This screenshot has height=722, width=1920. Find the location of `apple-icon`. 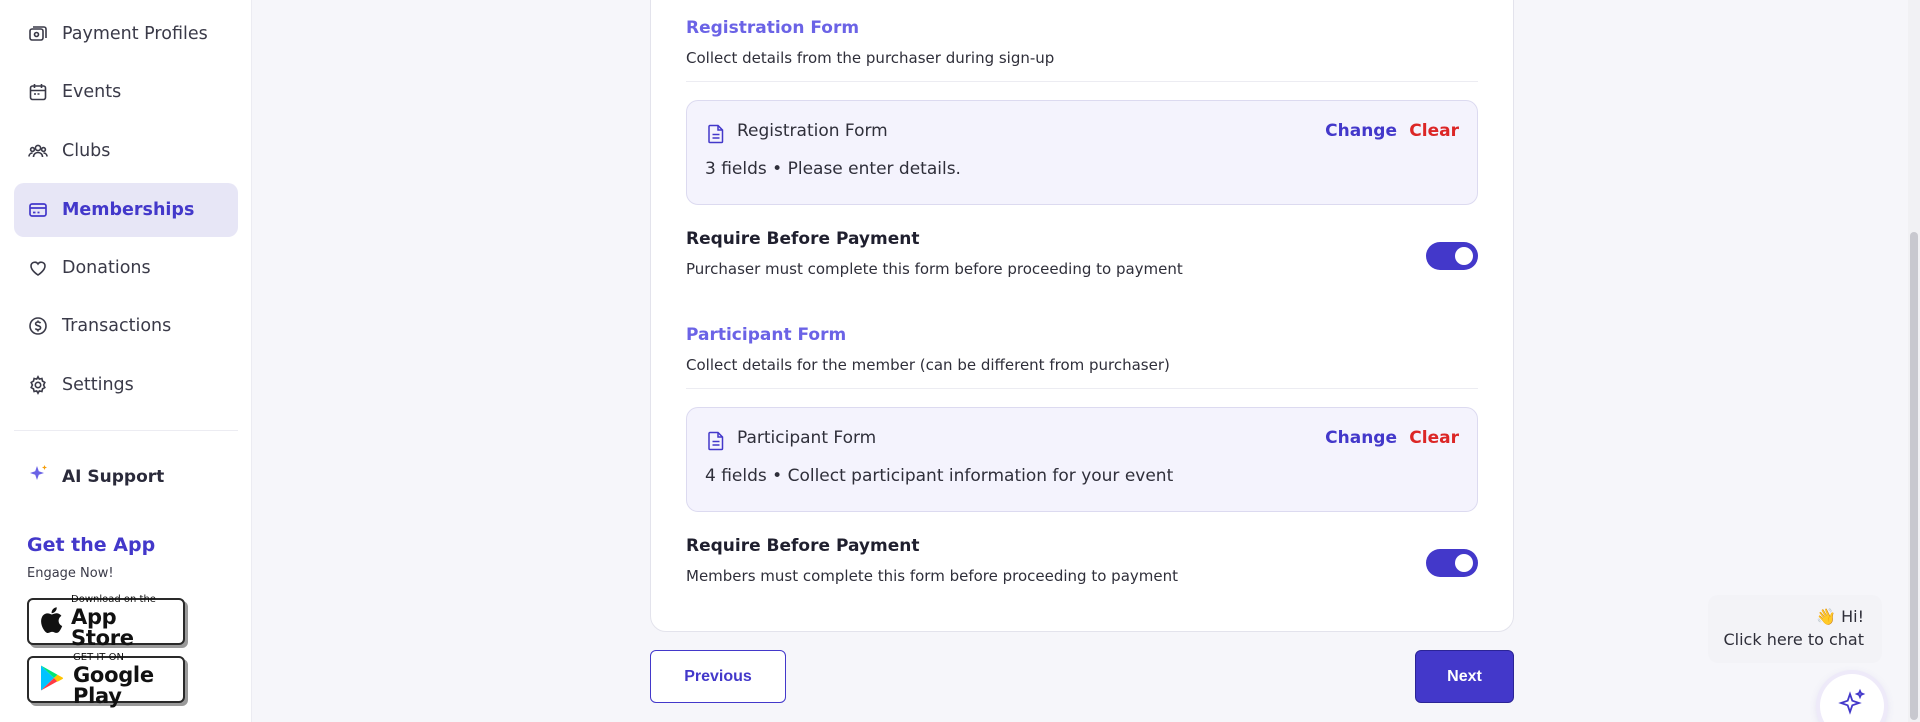

apple-icon is located at coordinates (51, 622).